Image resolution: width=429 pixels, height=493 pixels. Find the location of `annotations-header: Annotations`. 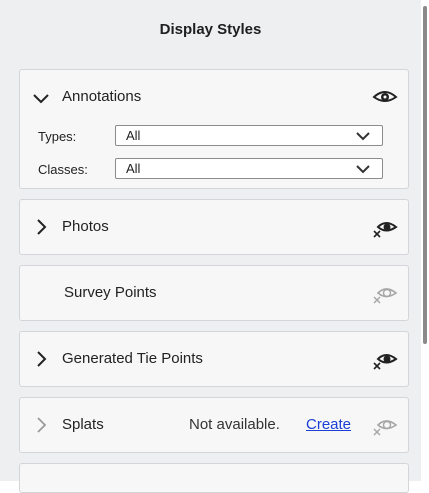

annotations-header: Annotations is located at coordinates (214, 97).